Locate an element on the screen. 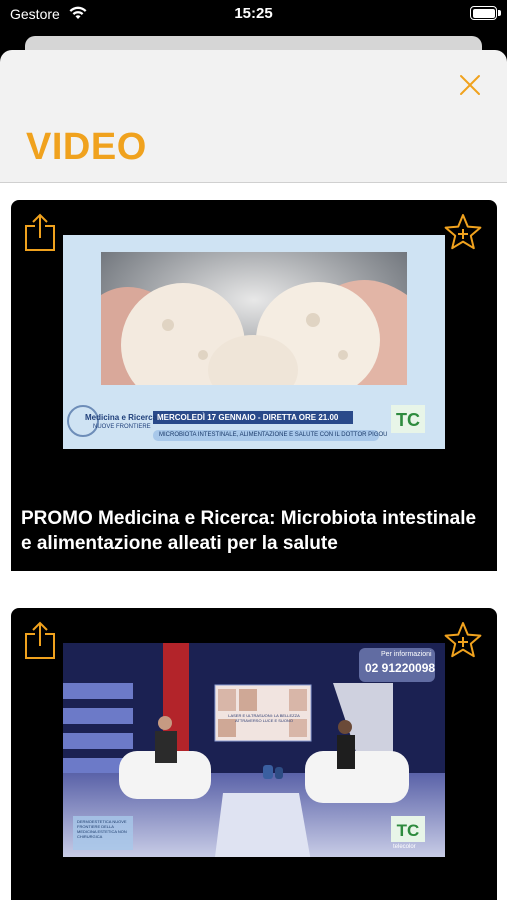  info-label: Per informazioni is located at coordinates (406, 654).